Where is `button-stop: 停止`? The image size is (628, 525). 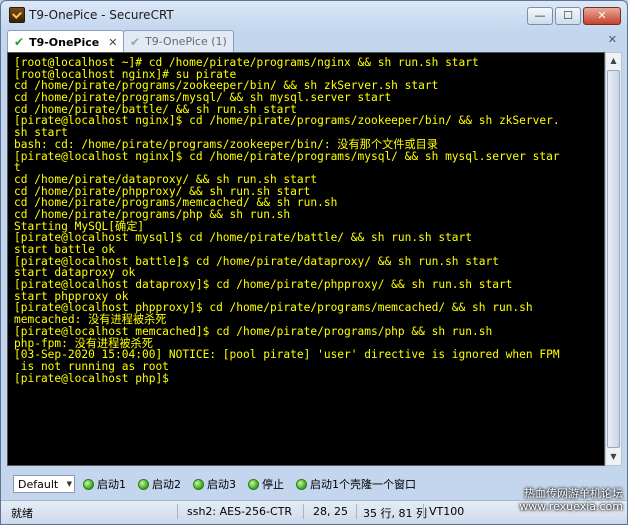 button-stop: 停止 is located at coordinates (266, 484).